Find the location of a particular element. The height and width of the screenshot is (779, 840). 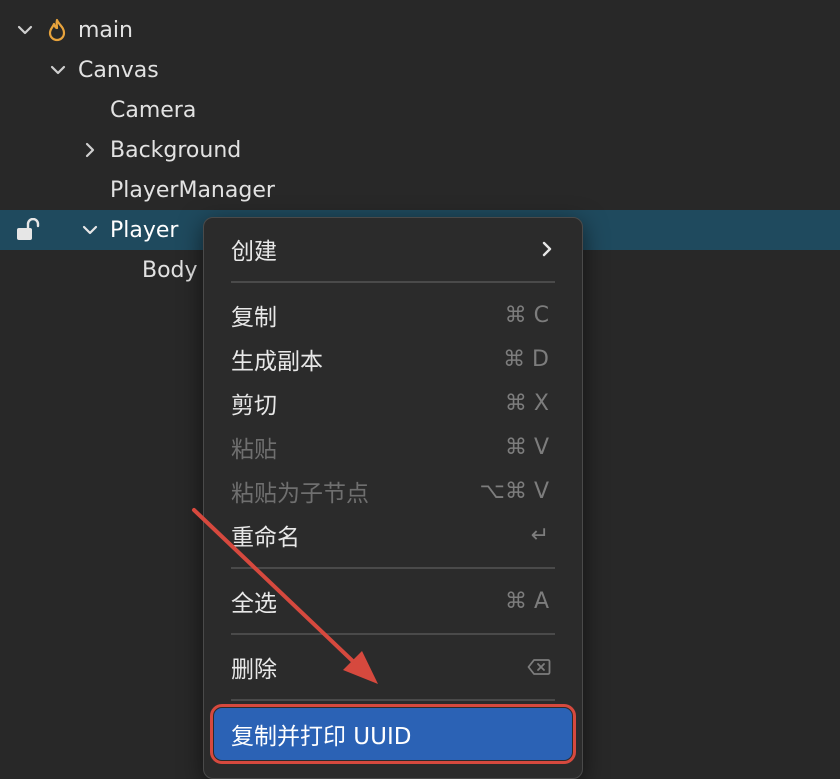

shortcut-label: ⌘ C is located at coordinates (526, 315).